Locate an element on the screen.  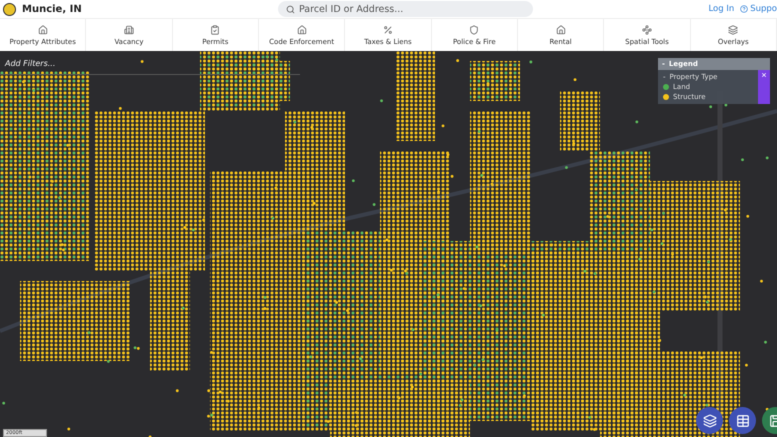
city-name: Muncie, IN is located at coordinates (52, 9).